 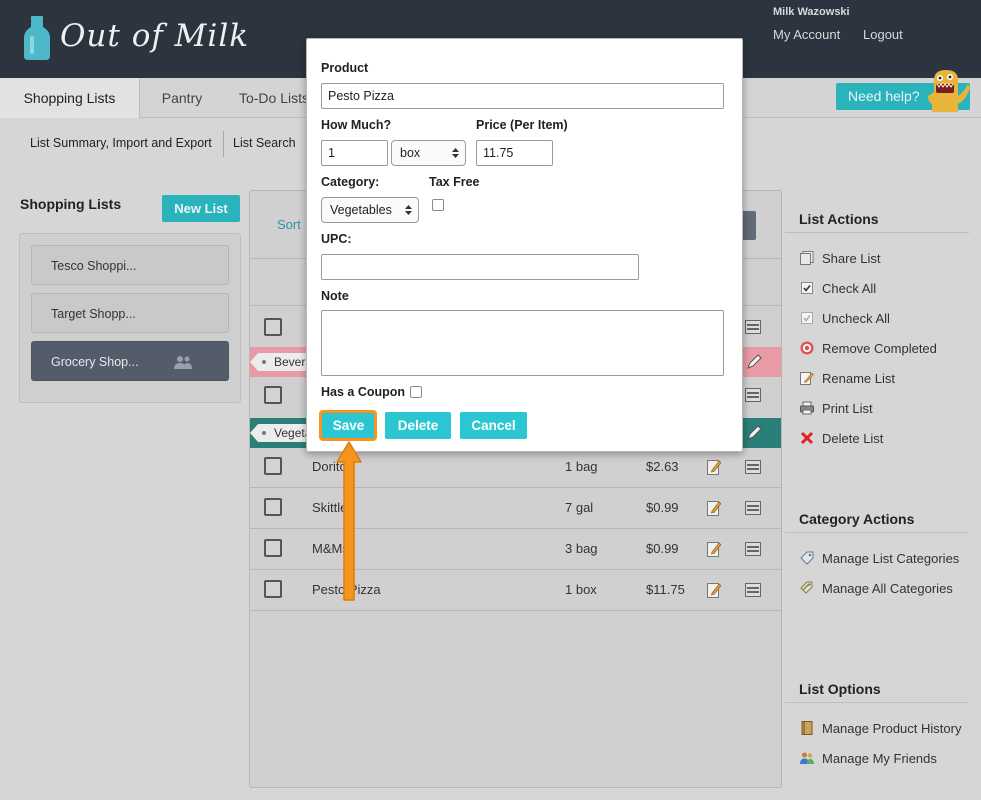 What do you see at coordinates (807, 378) in the screenshot?
I see `rename-icon` at bounding box center [807, 378].